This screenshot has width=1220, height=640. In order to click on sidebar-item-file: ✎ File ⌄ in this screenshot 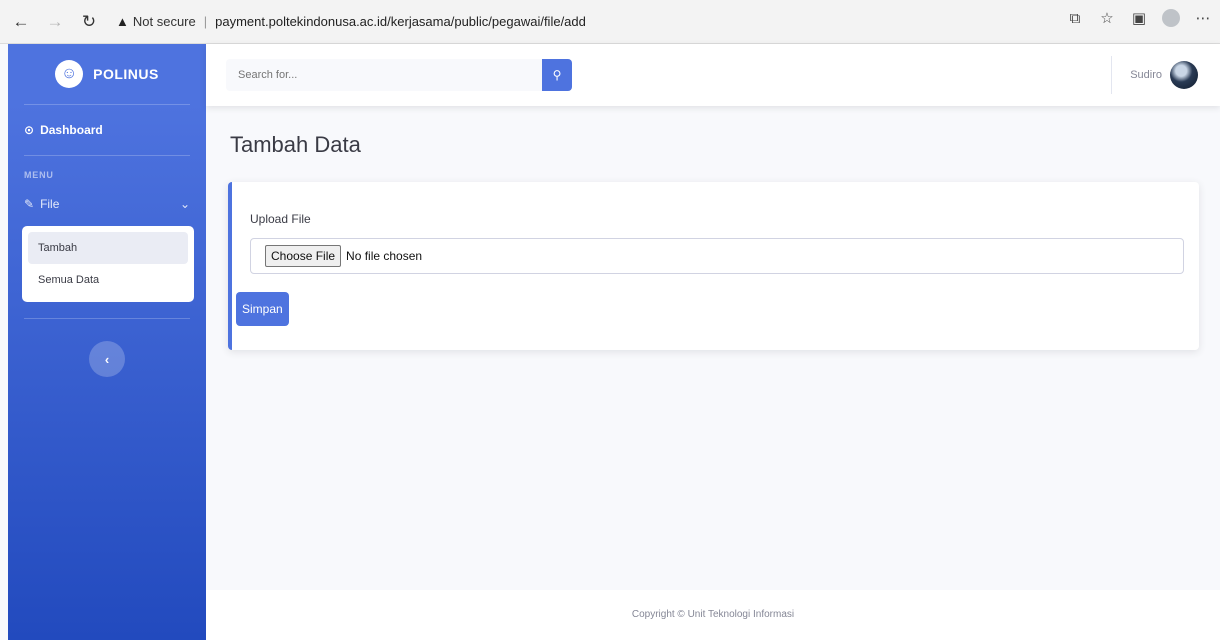, I will do `click(107, 204)`.